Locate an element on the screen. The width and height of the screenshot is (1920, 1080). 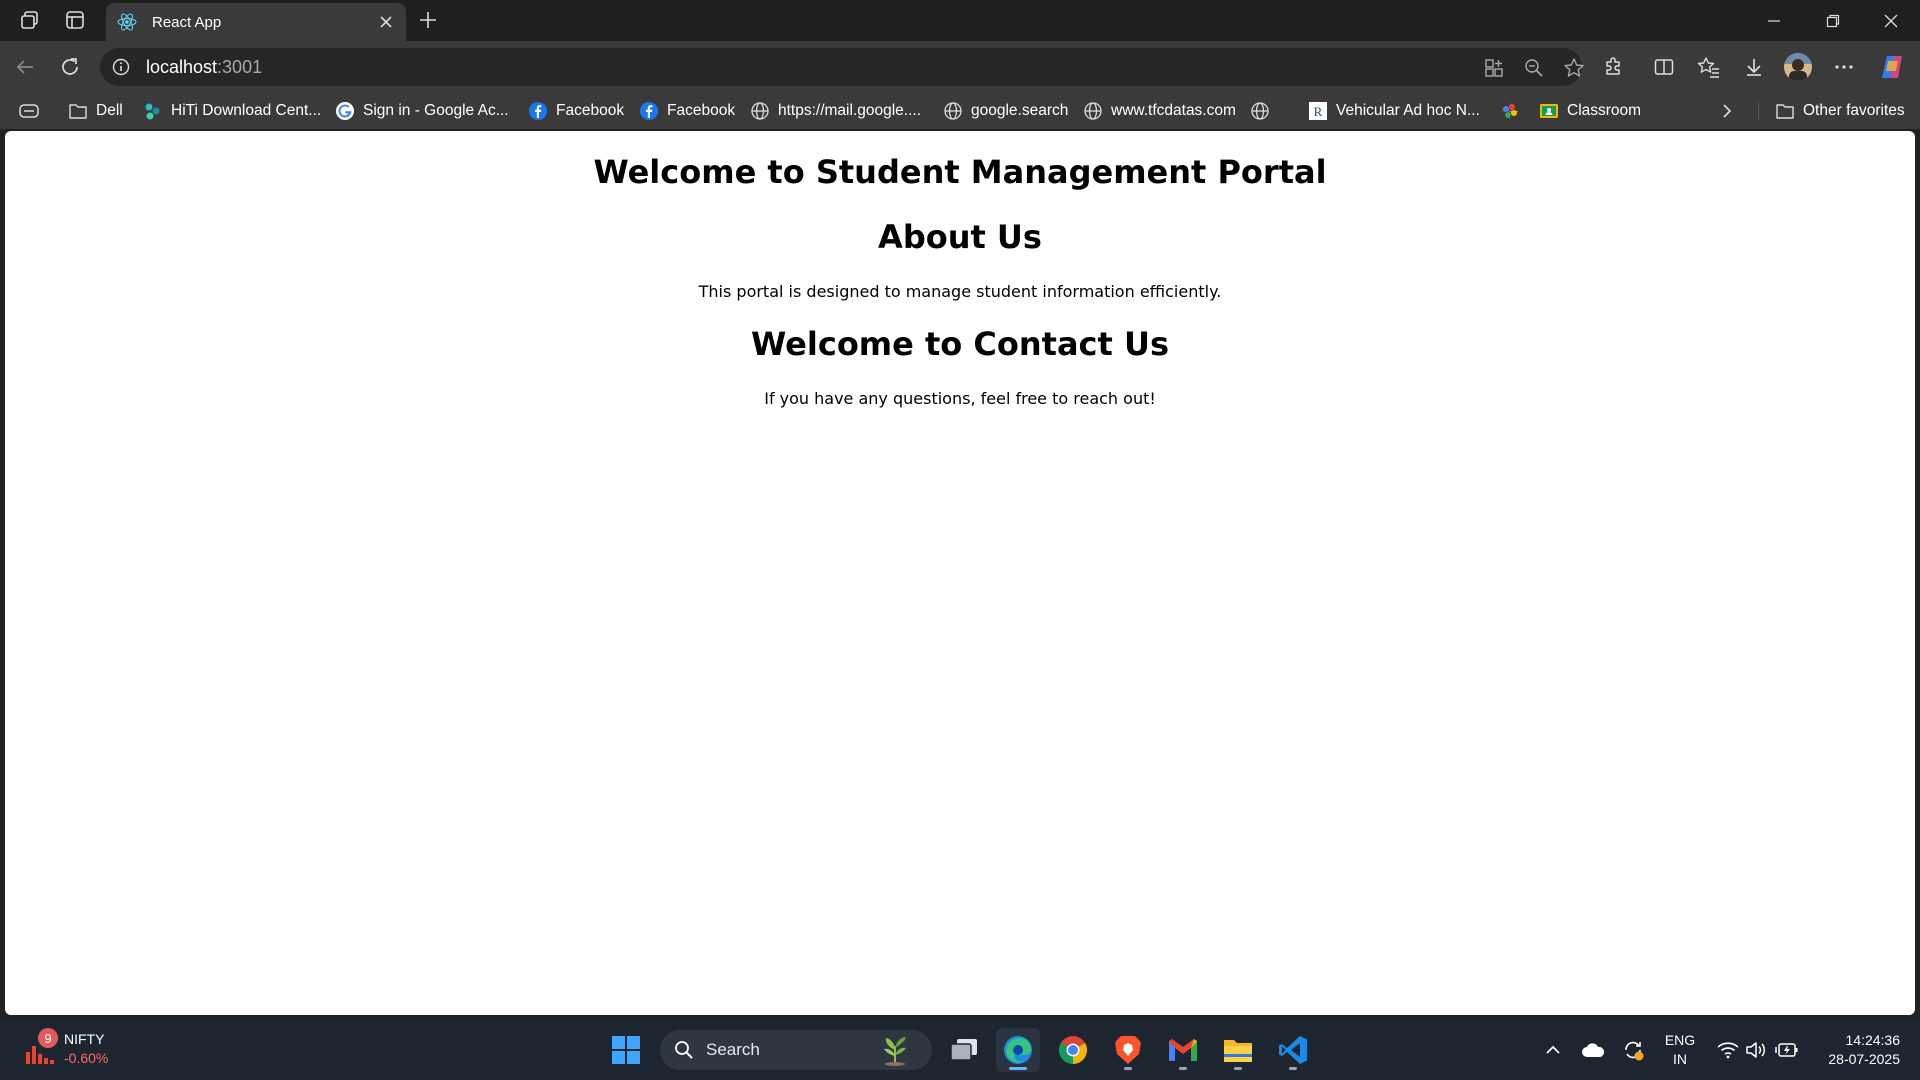
address-bar: localhost:3001 is located at coordinates (842, 67).